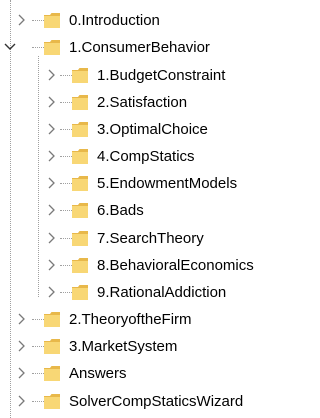 This screenshot has height=418, width=320. I want to click on tree-item-1-consumerbehavior: 1.ConsumerBehavior, so click(143, 47).